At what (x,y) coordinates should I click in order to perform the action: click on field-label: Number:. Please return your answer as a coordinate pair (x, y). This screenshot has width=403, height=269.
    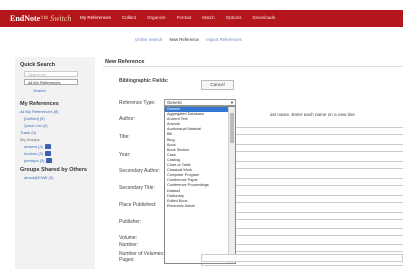
    Looking at the image, I should click on (129, 245).